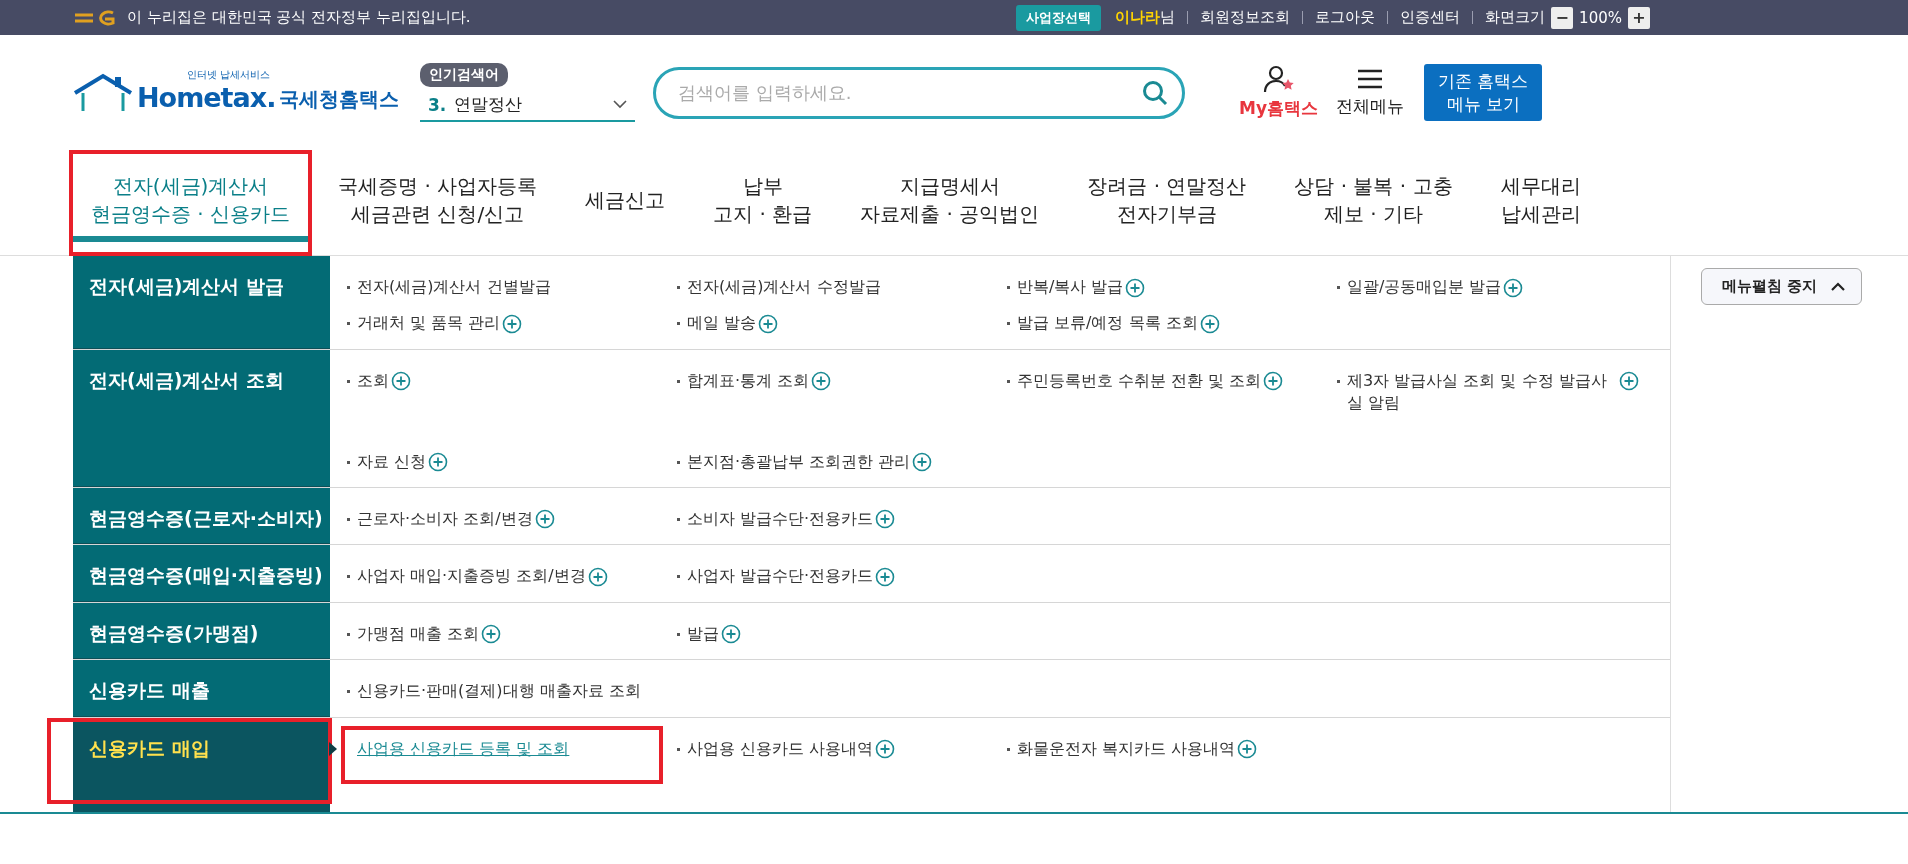 This screenshot has width=1908, height=864. What do you see at coordinates (1370, 92) in the screenshot?
I see `all-menu-button: 전체메뉴` at bounding box center [1370, 92].